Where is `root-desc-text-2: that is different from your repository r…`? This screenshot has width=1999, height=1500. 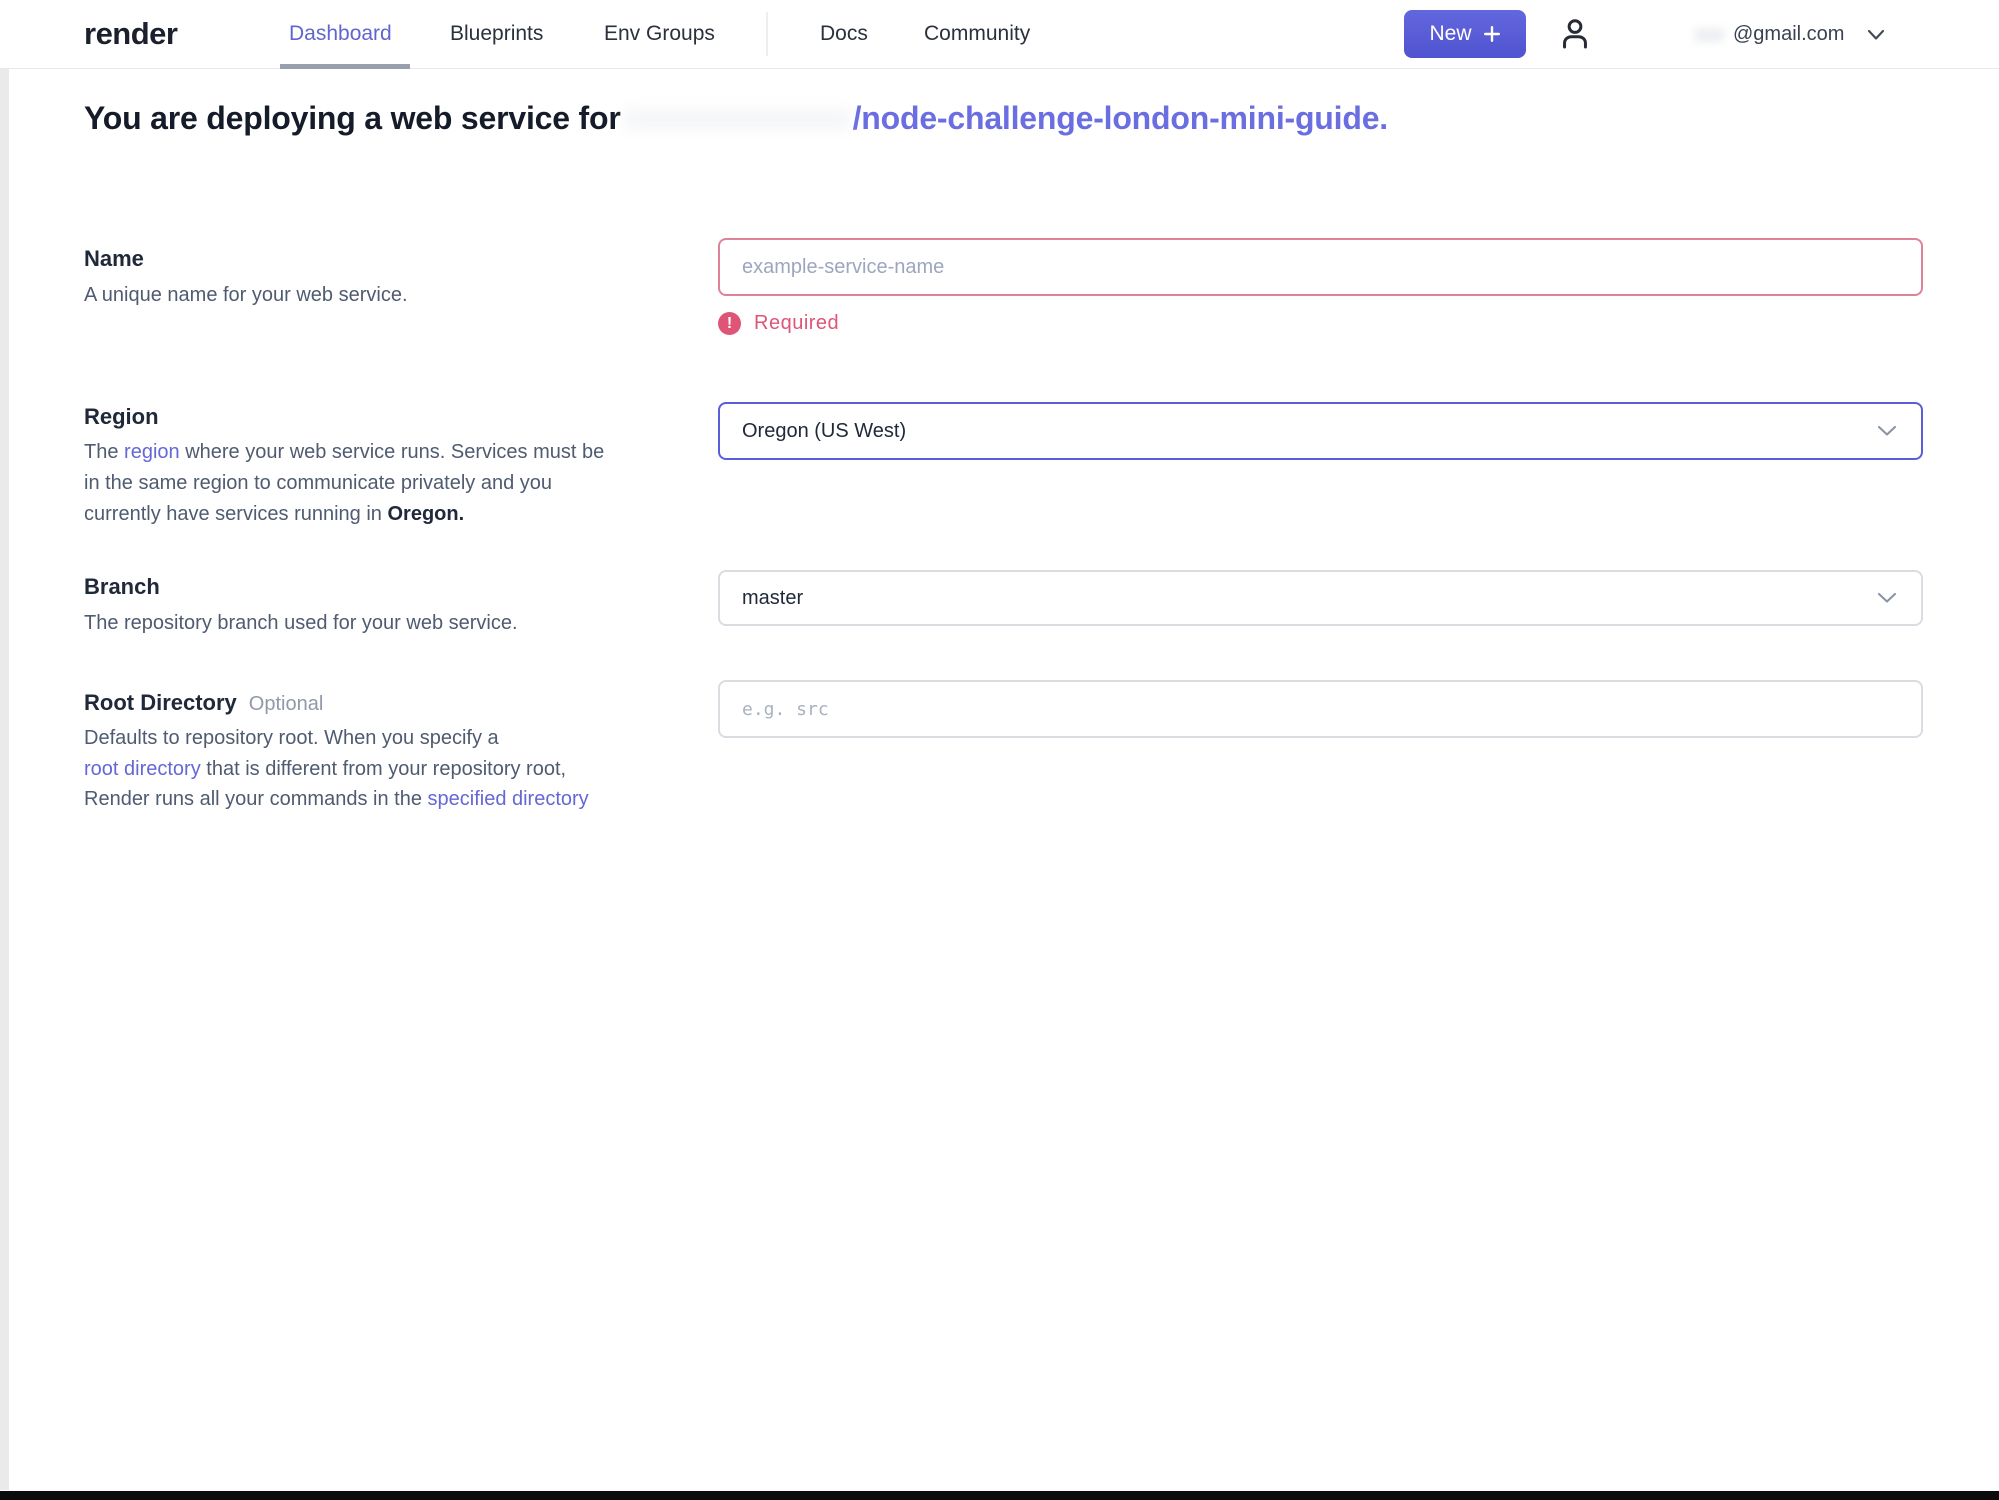
root-desc-text-2: that is different from your repository r… is located at coordinates (383, 768).